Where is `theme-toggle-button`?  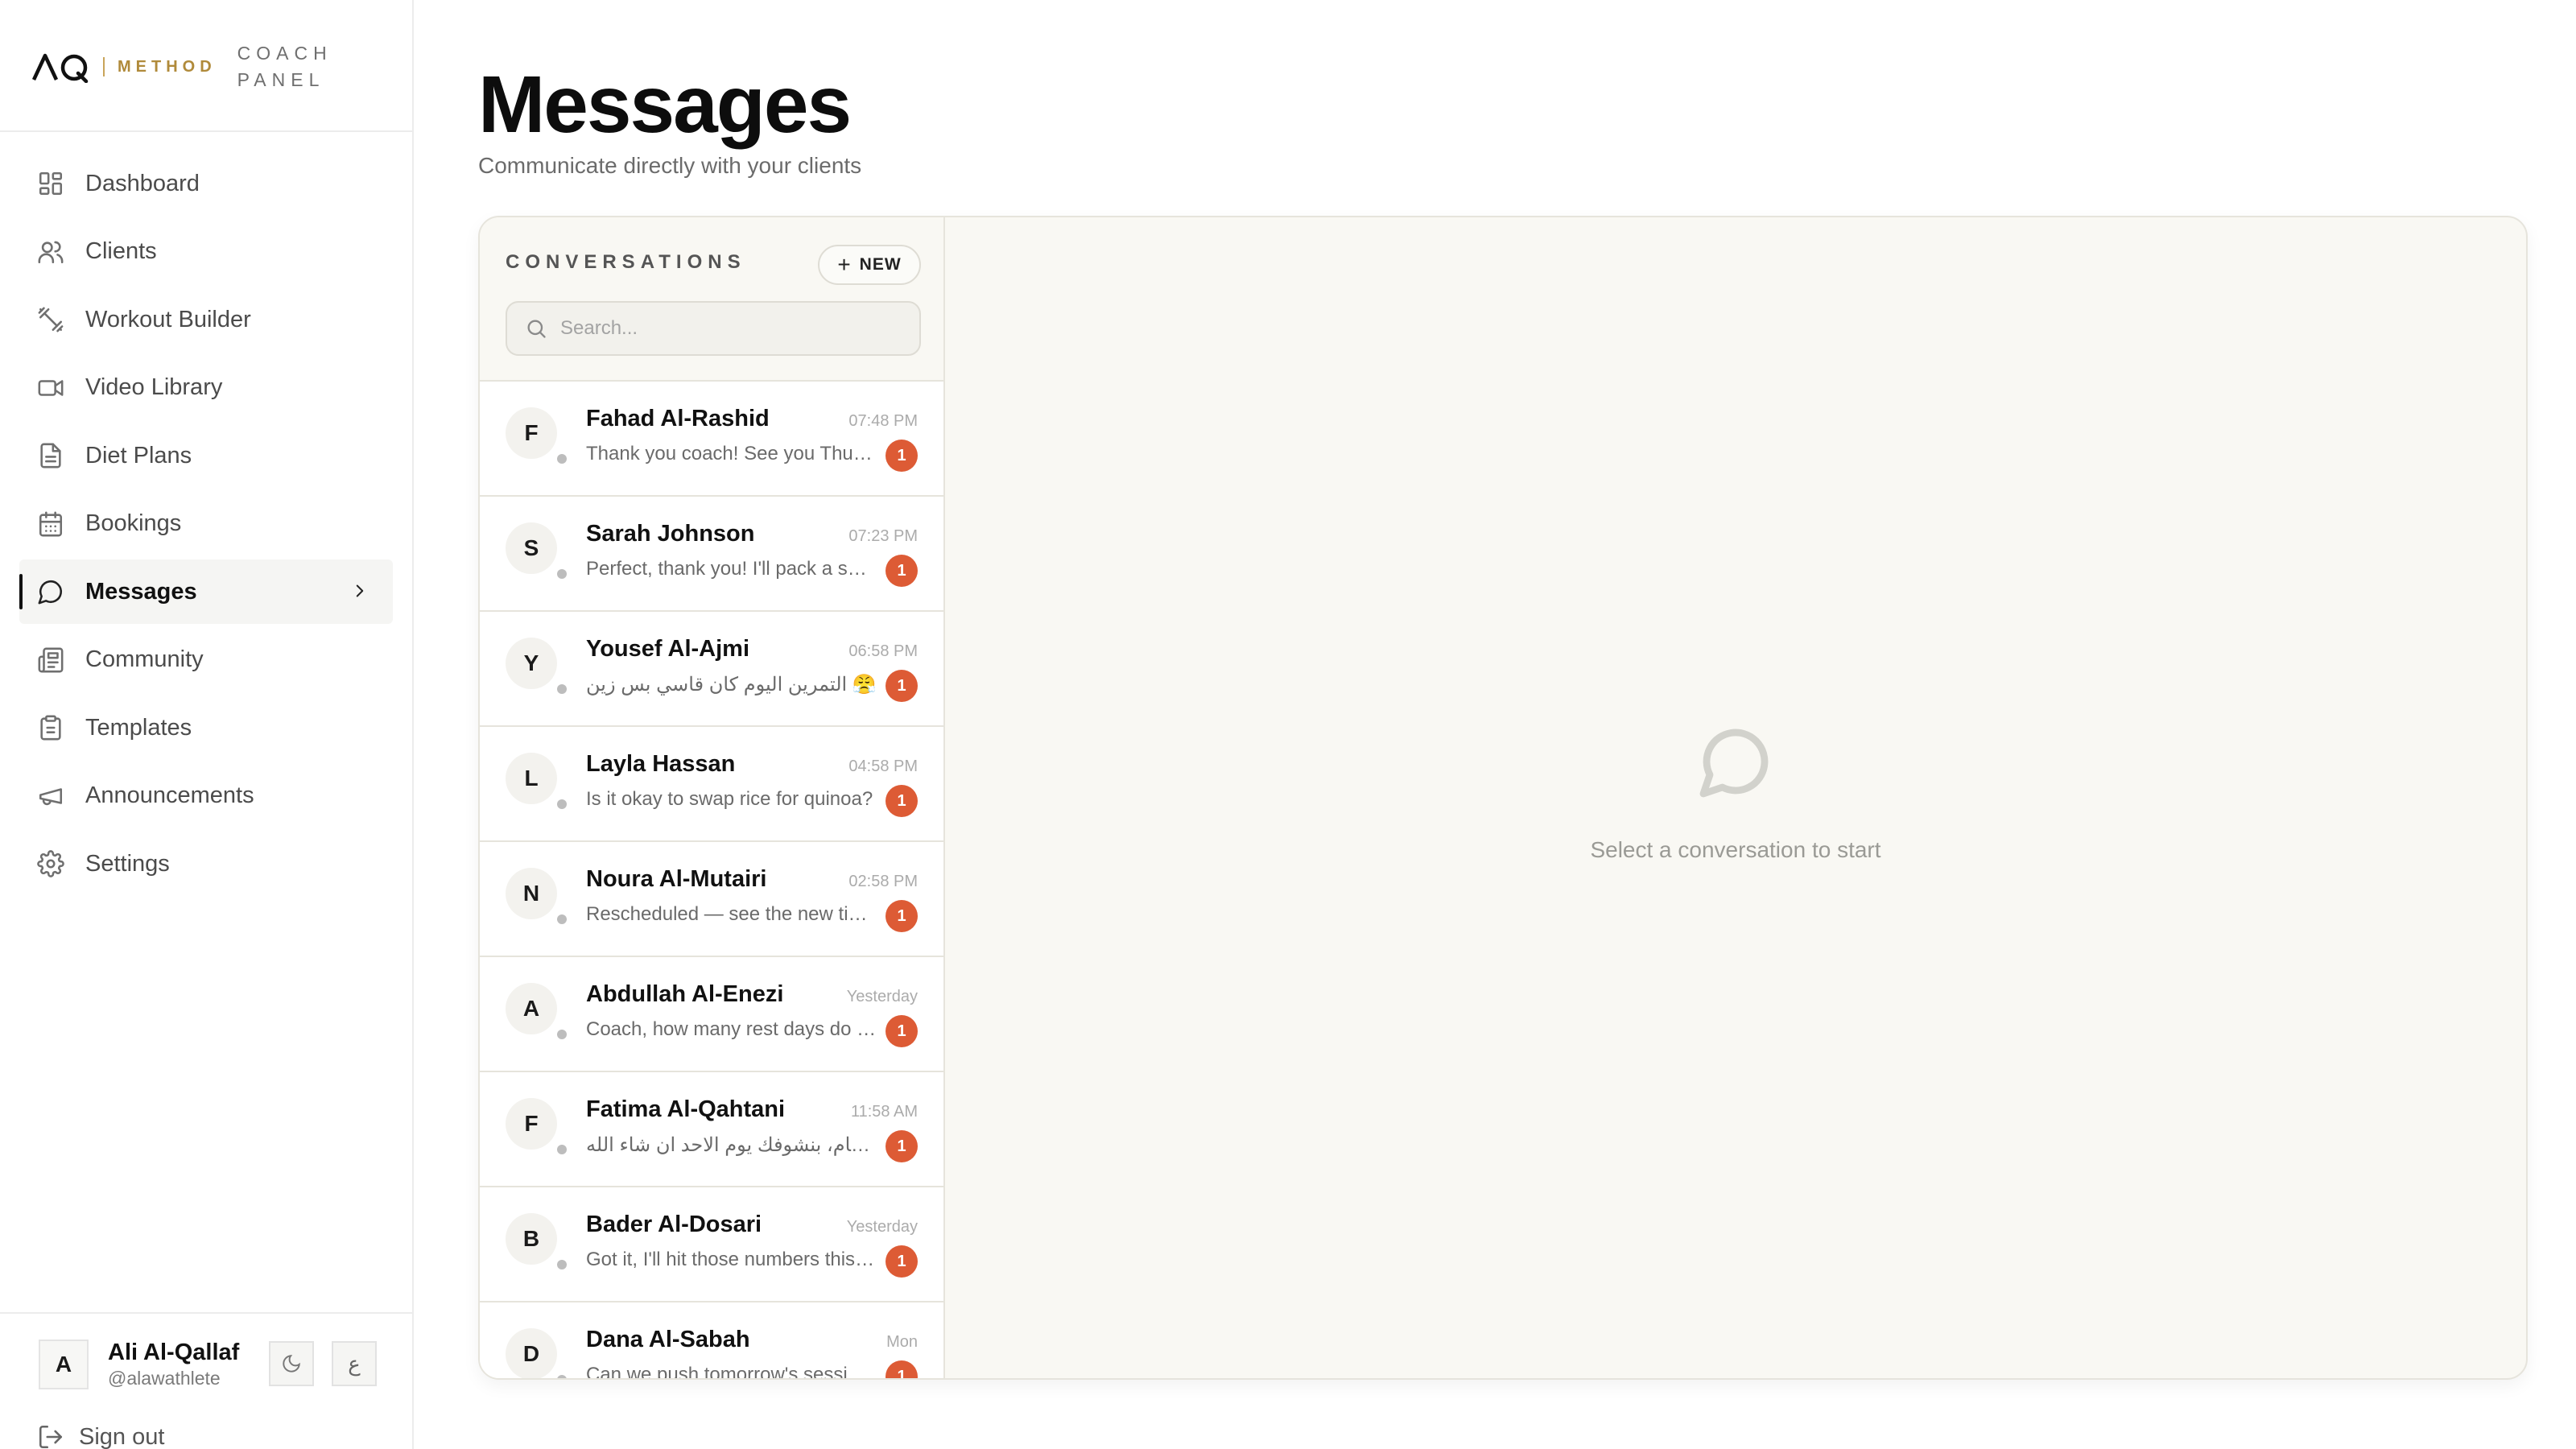
theme-toggle-button is located at coordinates (291, 1363).